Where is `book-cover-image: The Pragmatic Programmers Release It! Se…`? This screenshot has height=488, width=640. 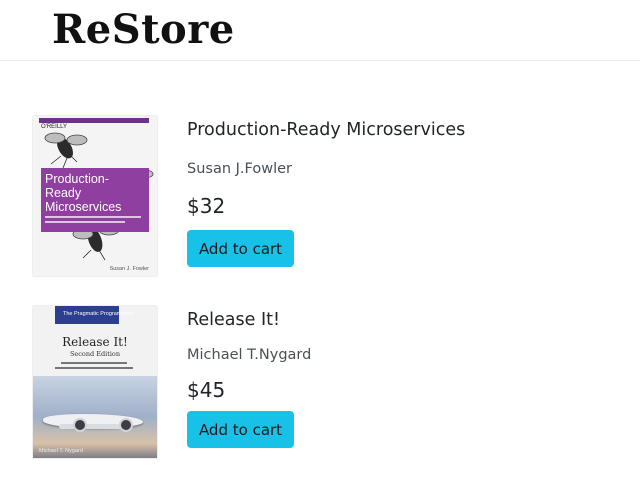
book-cover-image: The Pragmatic Programmers Release It! Se… is located at coordinates (95, 382).